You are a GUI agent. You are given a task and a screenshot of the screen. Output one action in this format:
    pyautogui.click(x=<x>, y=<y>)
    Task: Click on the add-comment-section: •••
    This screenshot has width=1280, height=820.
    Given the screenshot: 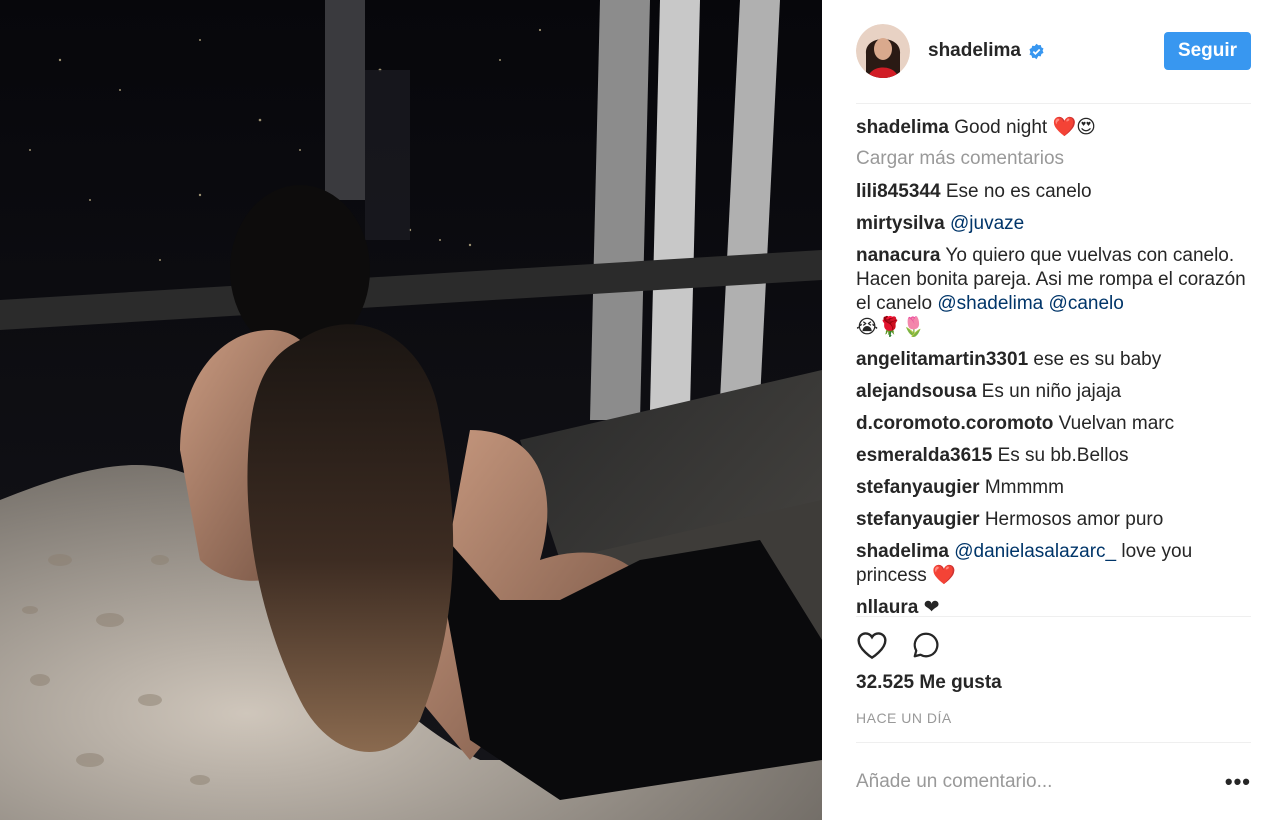 What is the action you would take?
    pyautogui.click(x=1053, y=781)
    